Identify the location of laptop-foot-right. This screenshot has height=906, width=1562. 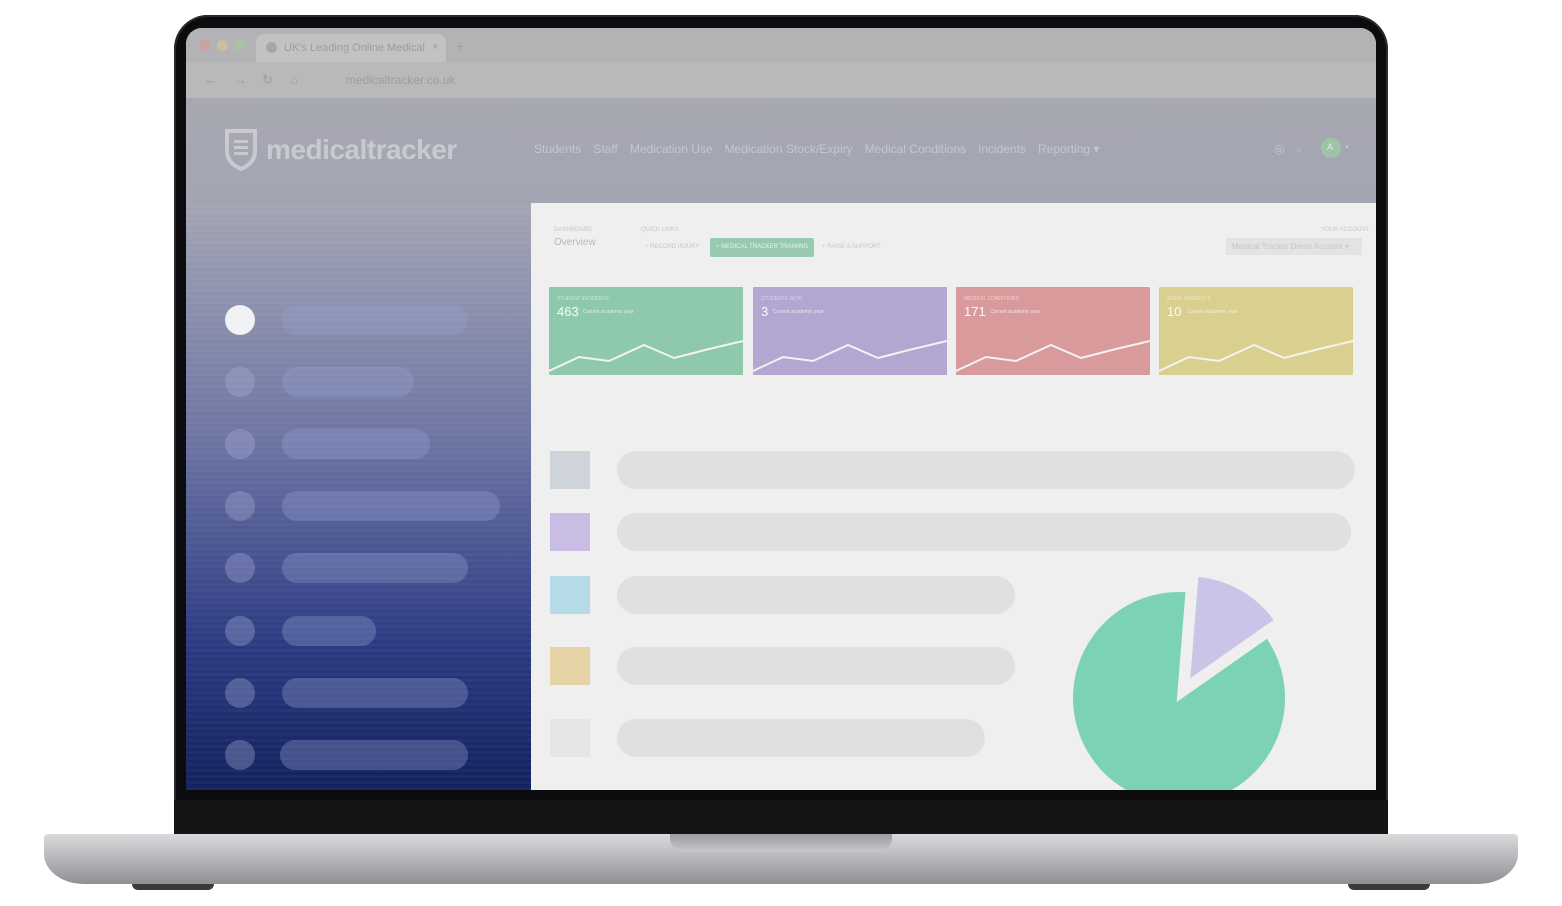
(1389, 887).